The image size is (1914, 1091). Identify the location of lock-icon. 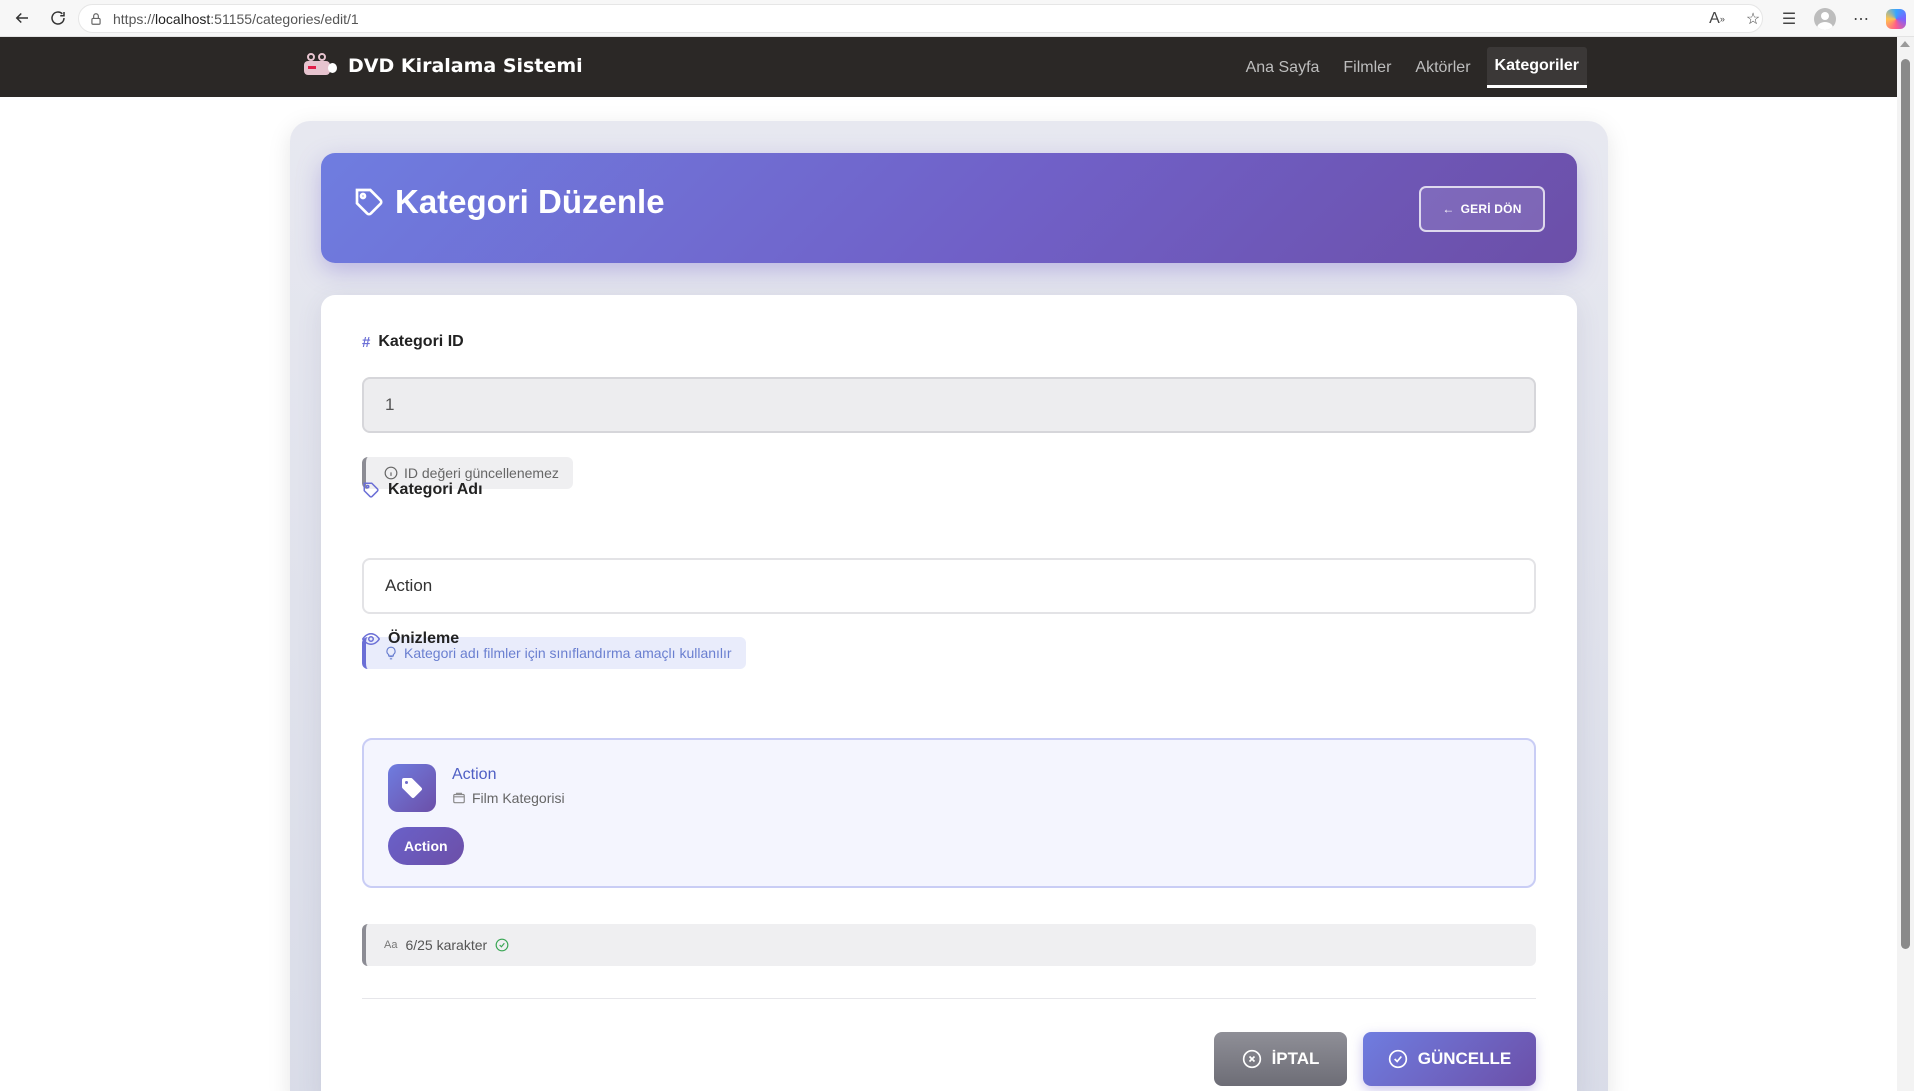
(96, 18).